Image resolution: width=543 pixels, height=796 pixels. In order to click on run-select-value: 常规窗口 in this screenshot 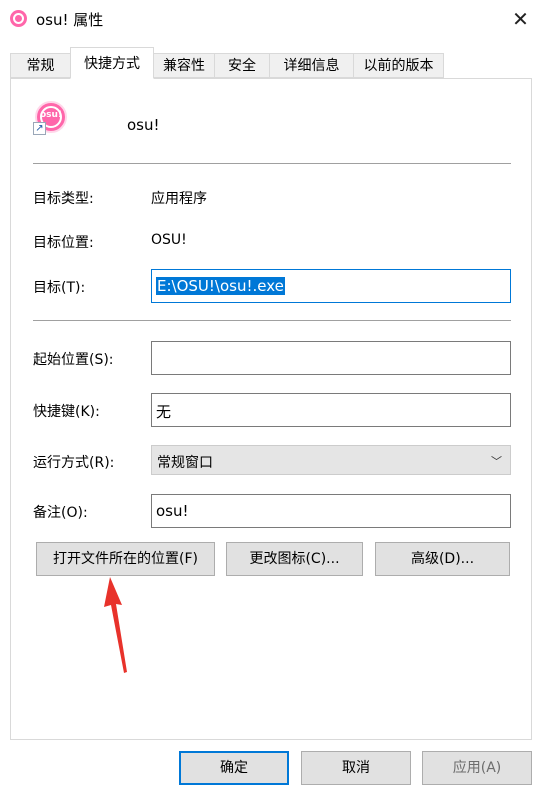, I will do `click(185, 463)`.